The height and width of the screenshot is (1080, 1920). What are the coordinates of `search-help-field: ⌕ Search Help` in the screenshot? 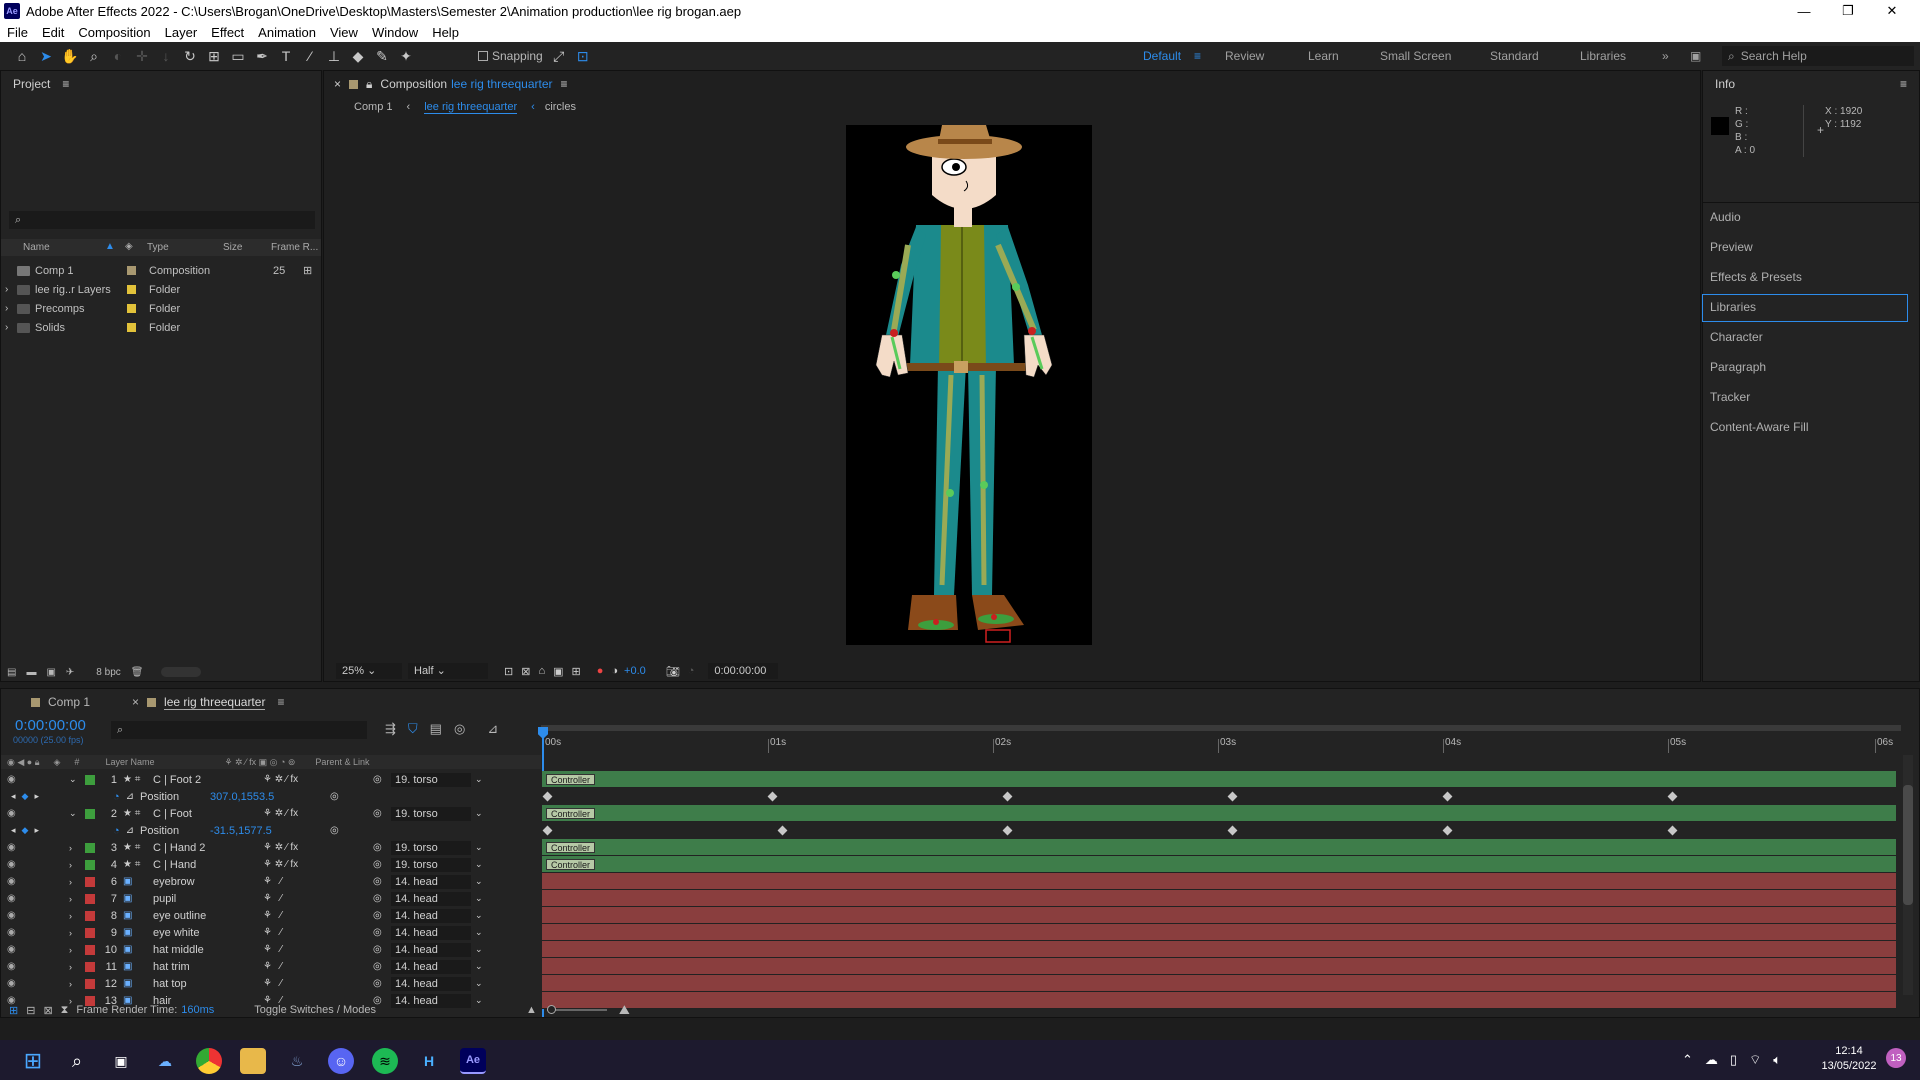 It's located at (1818, 56).